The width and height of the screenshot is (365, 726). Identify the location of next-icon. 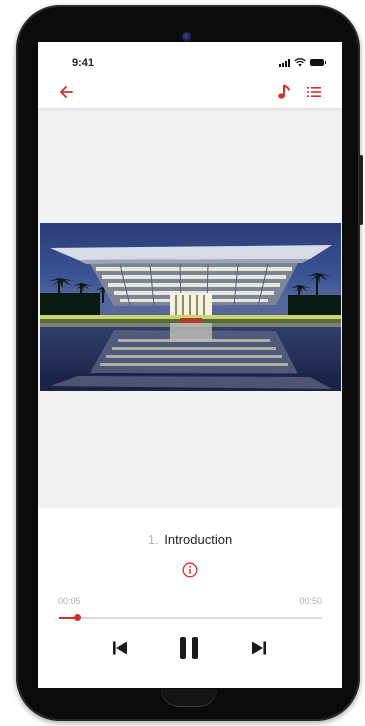
(259, 648).